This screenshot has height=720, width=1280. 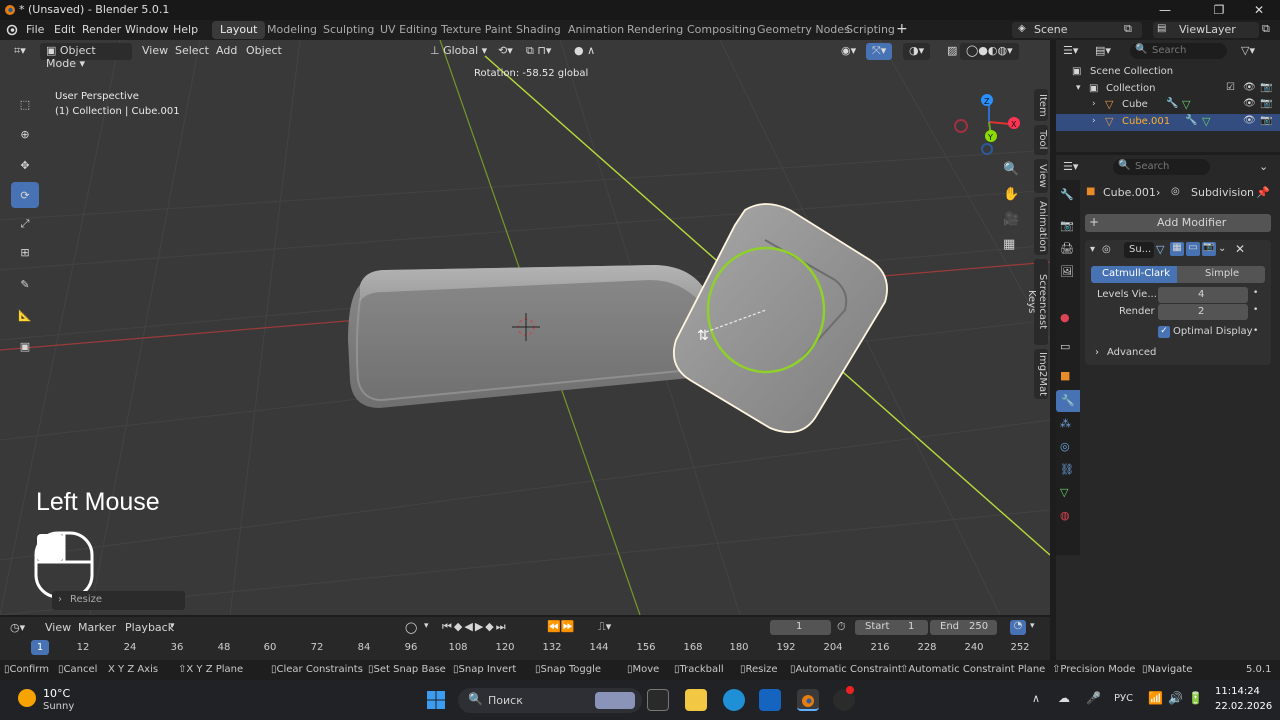 I want to click on last-operator-panel: › Resize, so click(x=118, y=600).